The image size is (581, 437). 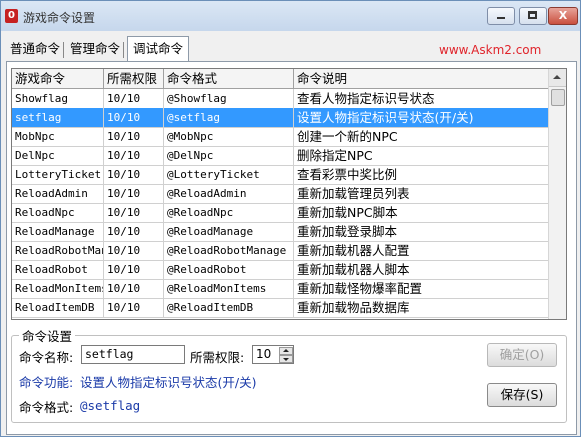 I want to click on table-cell-cmd: Showflag, so click(x=58, y=98).